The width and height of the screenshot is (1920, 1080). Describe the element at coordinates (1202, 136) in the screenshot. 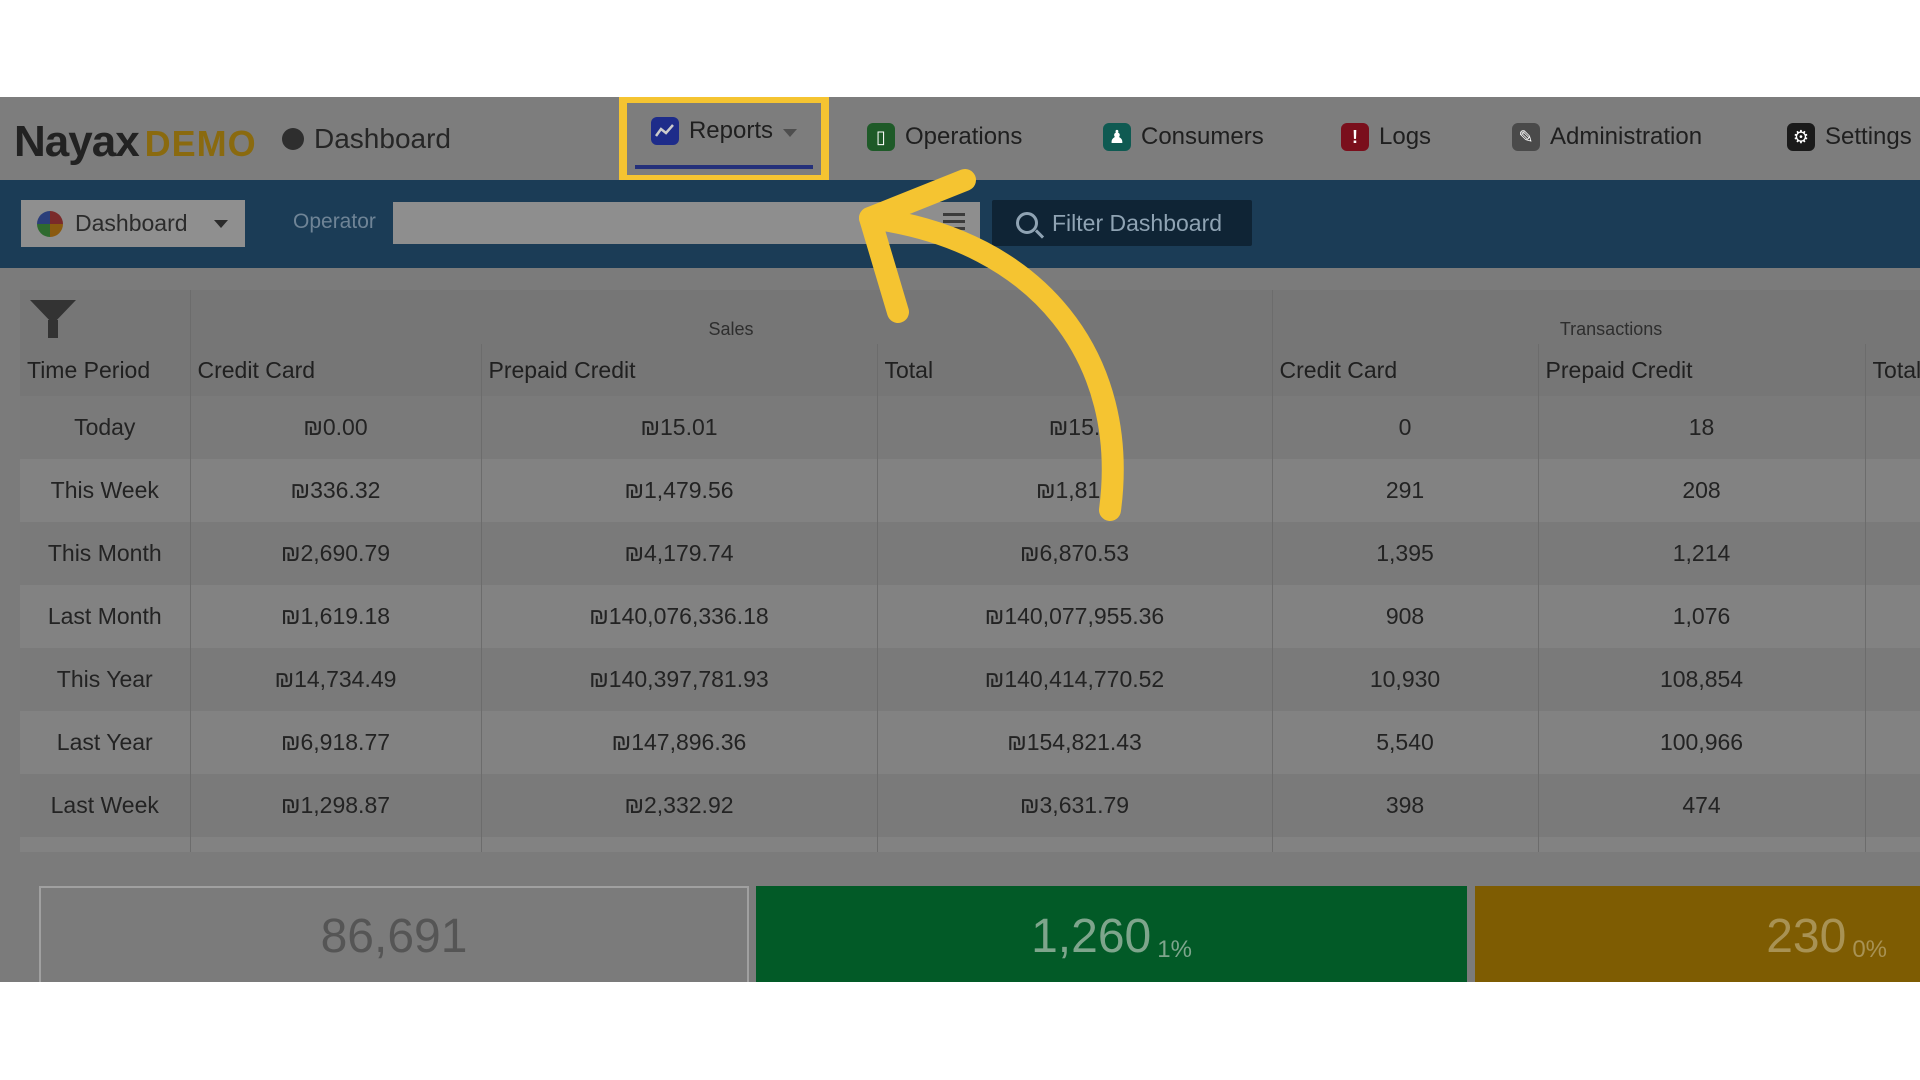

I see `nav-tab-consumers-label: Consumers` at that location.